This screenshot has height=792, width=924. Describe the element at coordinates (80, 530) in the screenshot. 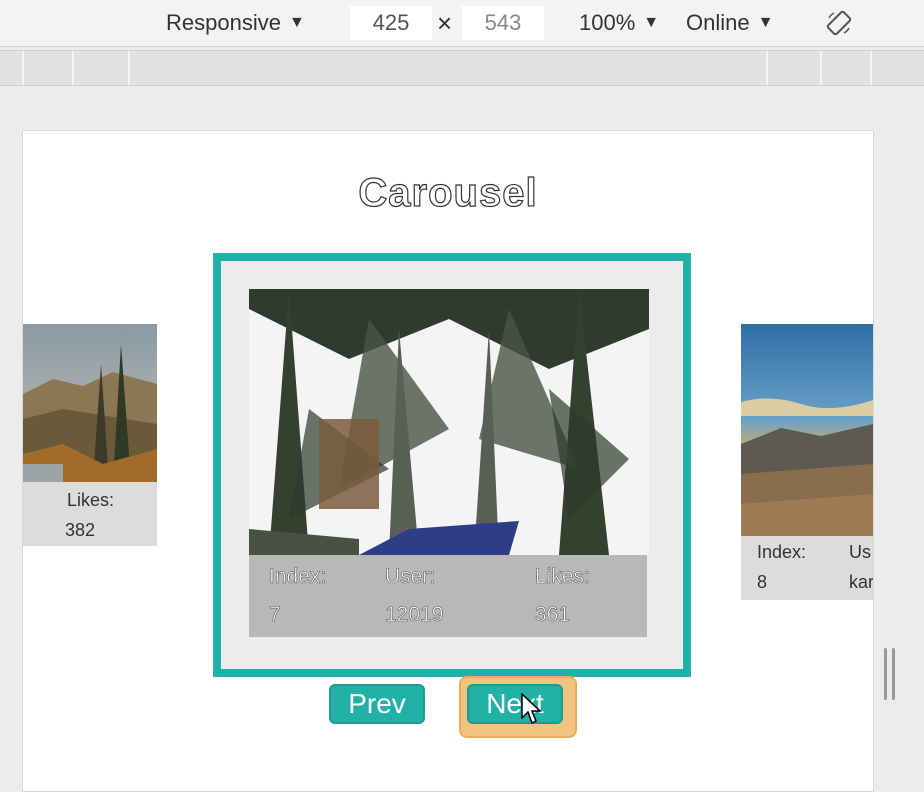

I see `likes-value: 382` at that location.